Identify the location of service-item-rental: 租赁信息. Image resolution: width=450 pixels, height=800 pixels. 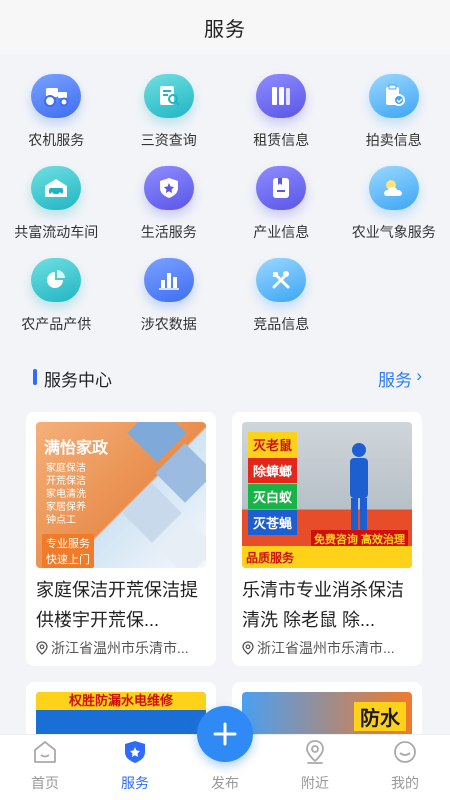
(281, 114).